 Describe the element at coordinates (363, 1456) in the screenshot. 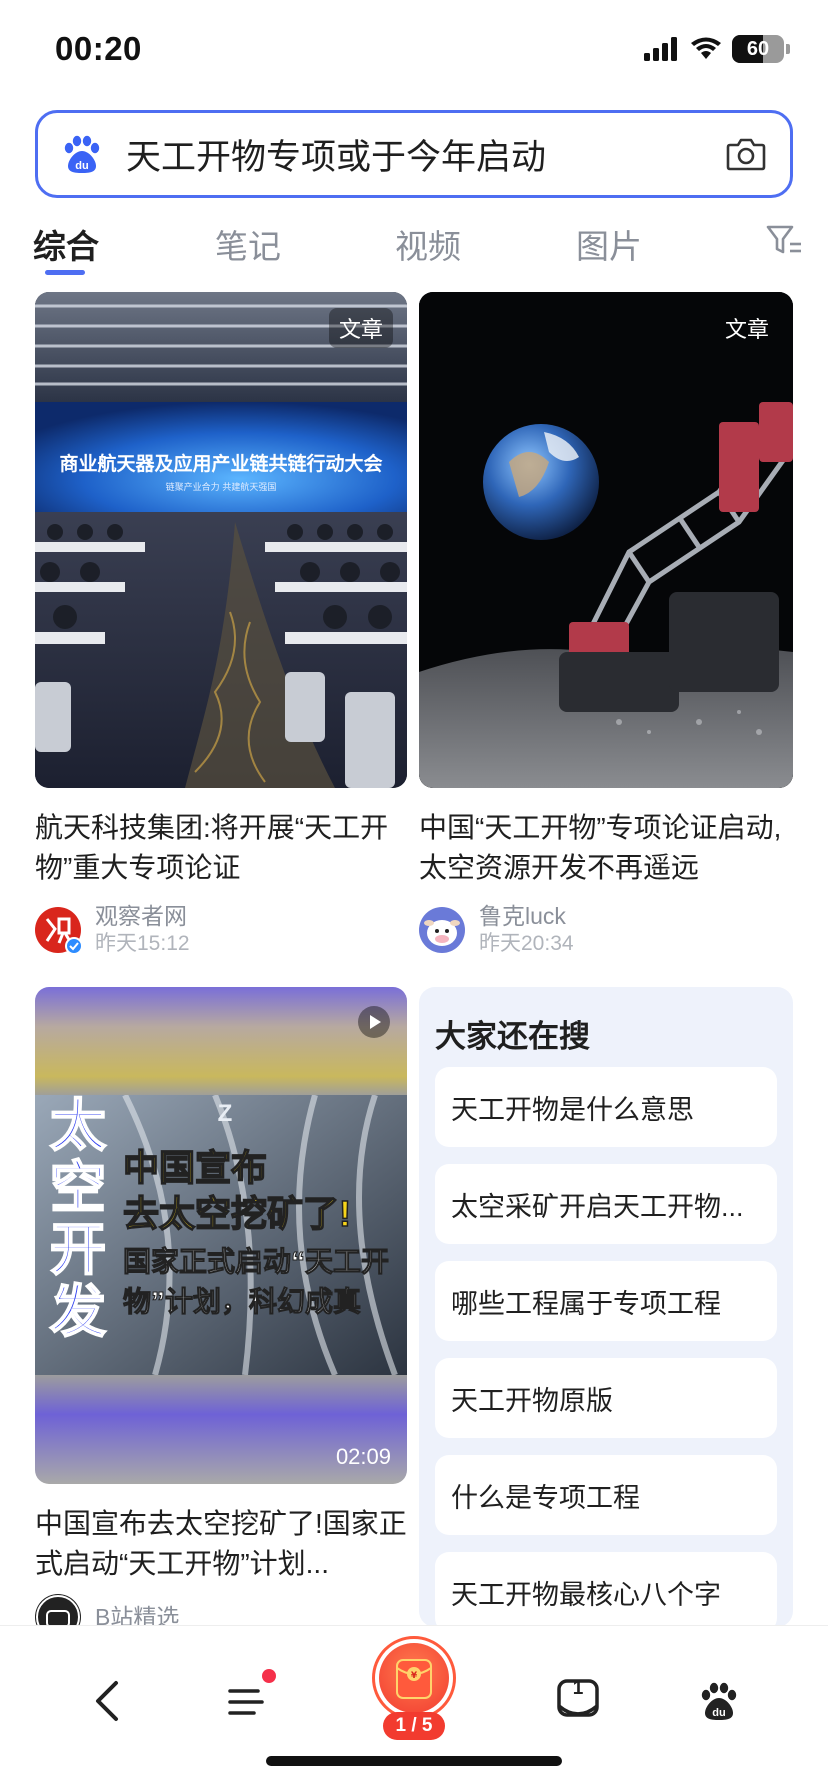

I see `video-duration: 02:09` at that location.